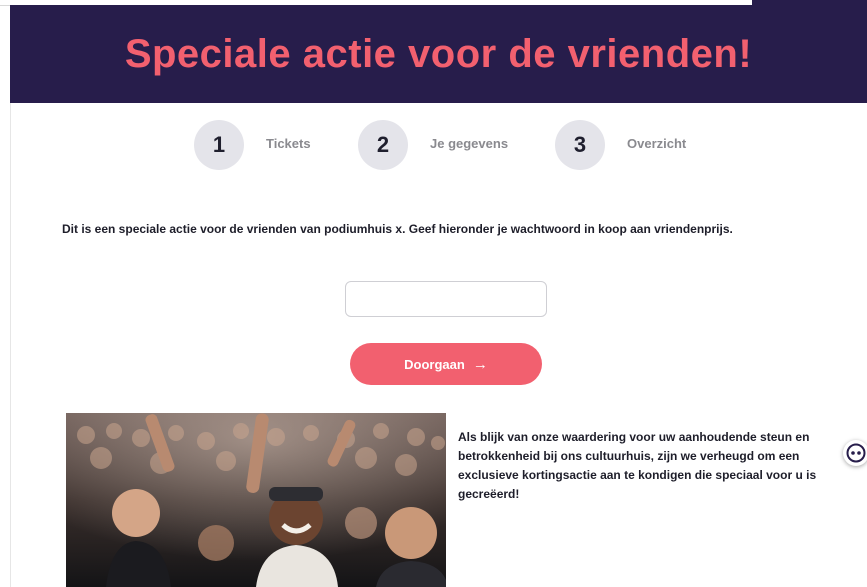 This screenshot has width=867, height=587. Describe the element at coordinates (446, 299) in the screenshot. I see `password-input` at that location.